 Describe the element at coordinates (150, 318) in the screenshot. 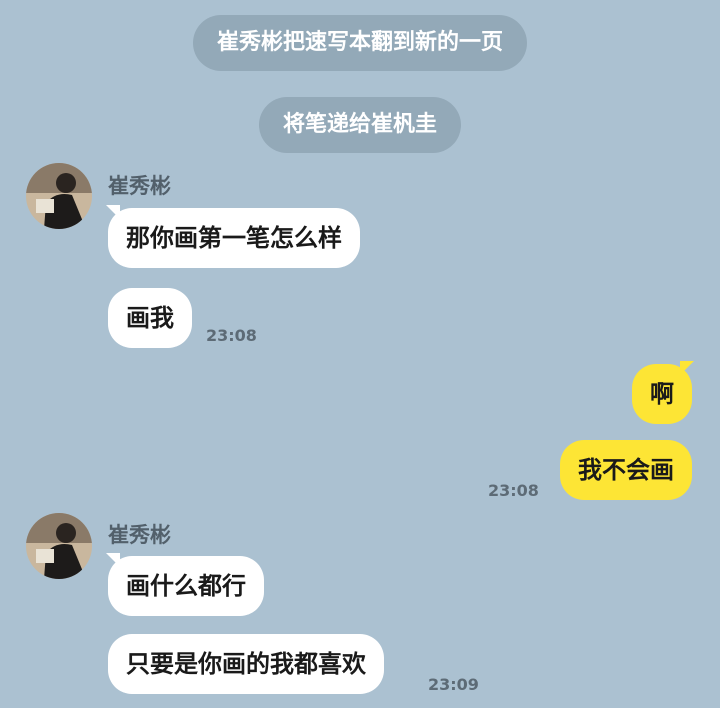

I see `message-bubble-incoming: 画我` at that location.